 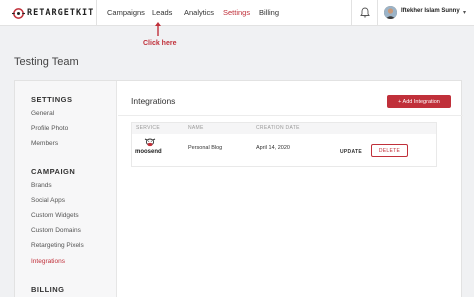 What do you see at coordinates (55, 215) in the screenshot?
I see `sidebar-item-custom-widgets: Custom Widgets` at bounding box center [55, 215].